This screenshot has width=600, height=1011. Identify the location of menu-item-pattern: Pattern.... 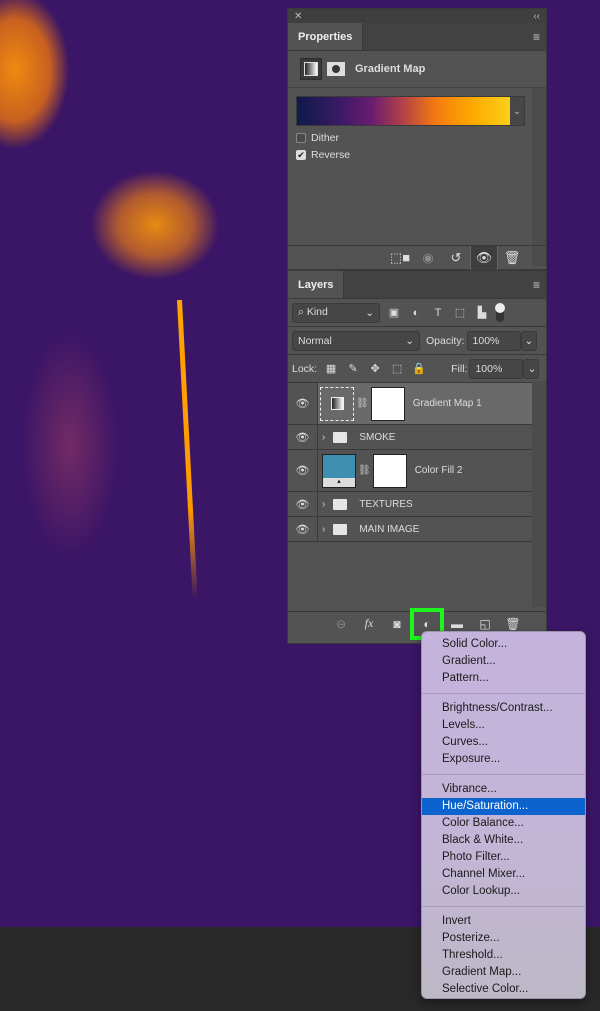
(503, 678).